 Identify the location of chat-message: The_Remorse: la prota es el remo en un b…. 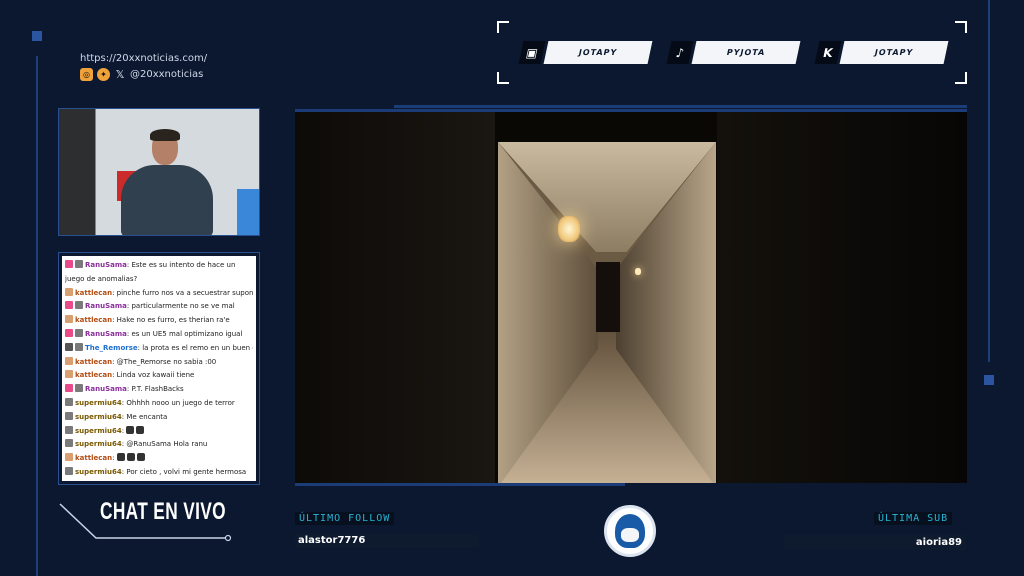
(159, 349).